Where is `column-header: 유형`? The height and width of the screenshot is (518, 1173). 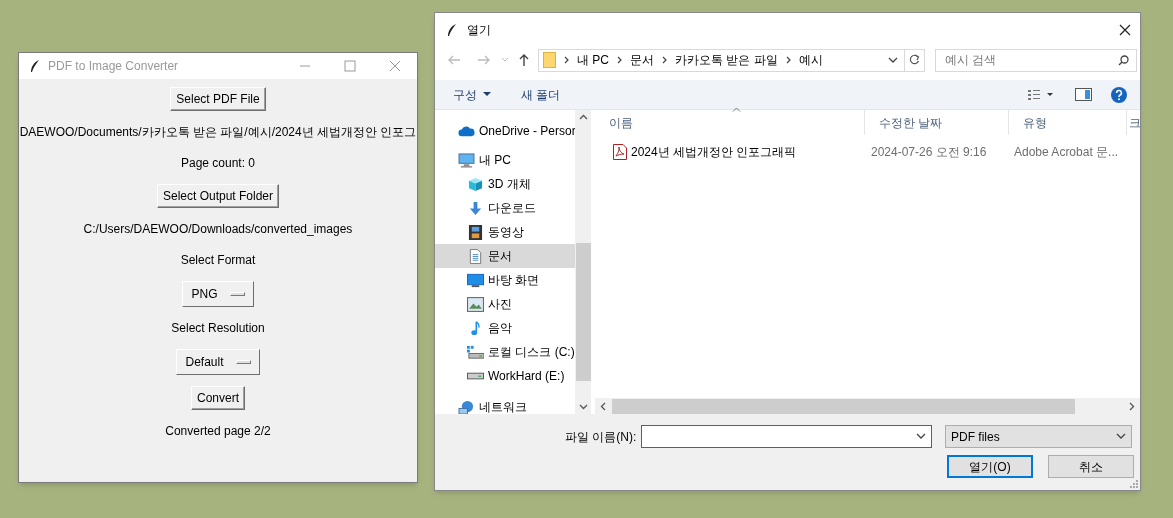
column-header: 유형 is located at coordinates (1068, 122).